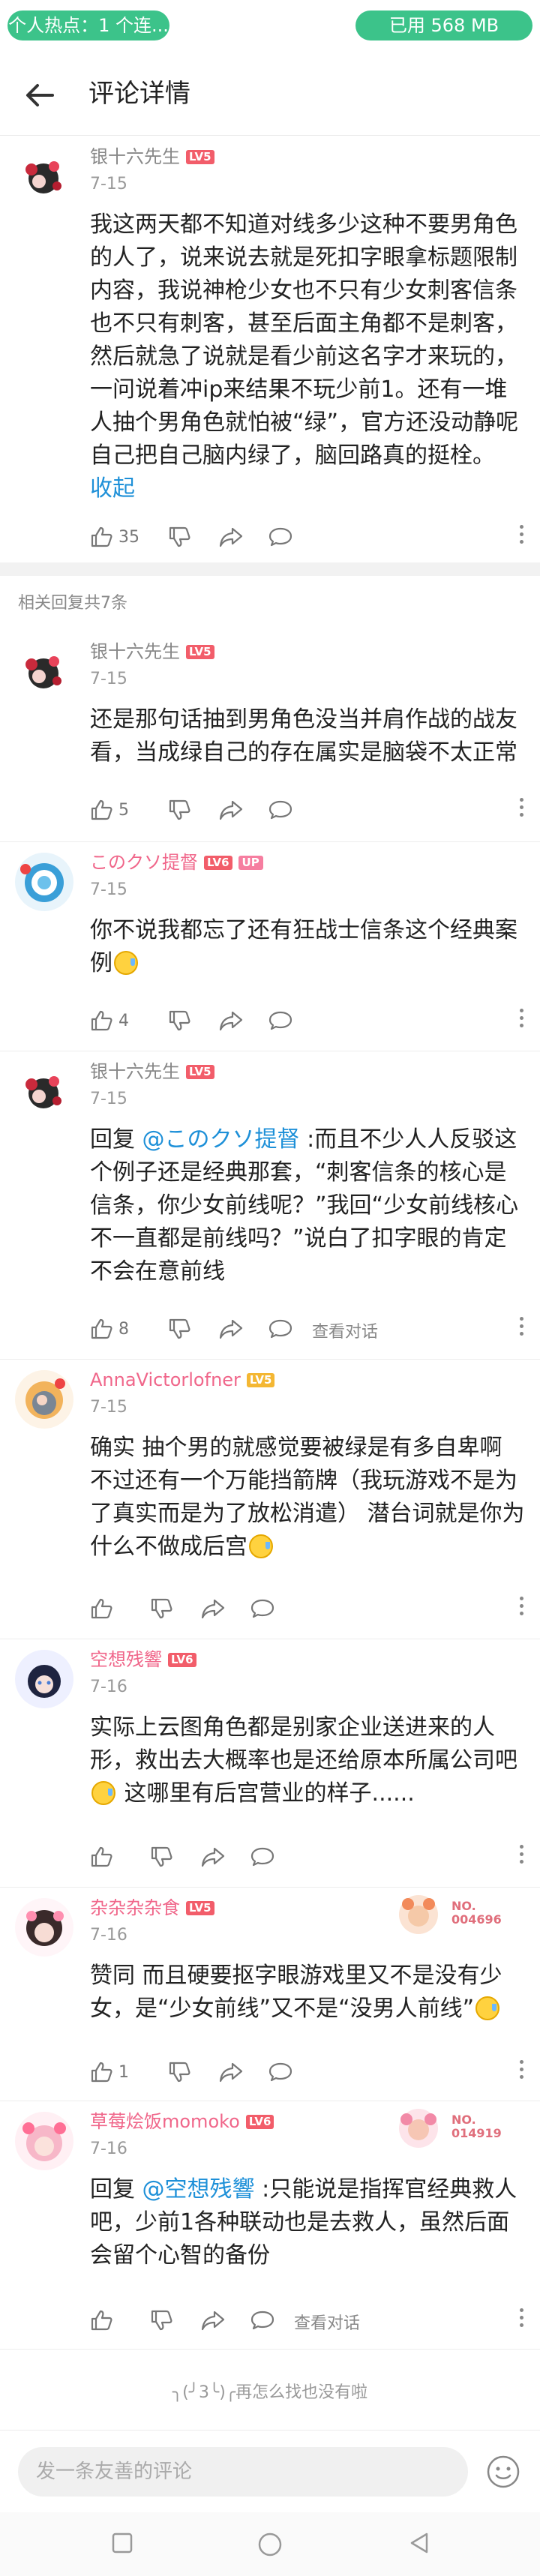  Describe the element at coordinates (109, 810) in the screenshot. I see `like-button: 5` at that location.